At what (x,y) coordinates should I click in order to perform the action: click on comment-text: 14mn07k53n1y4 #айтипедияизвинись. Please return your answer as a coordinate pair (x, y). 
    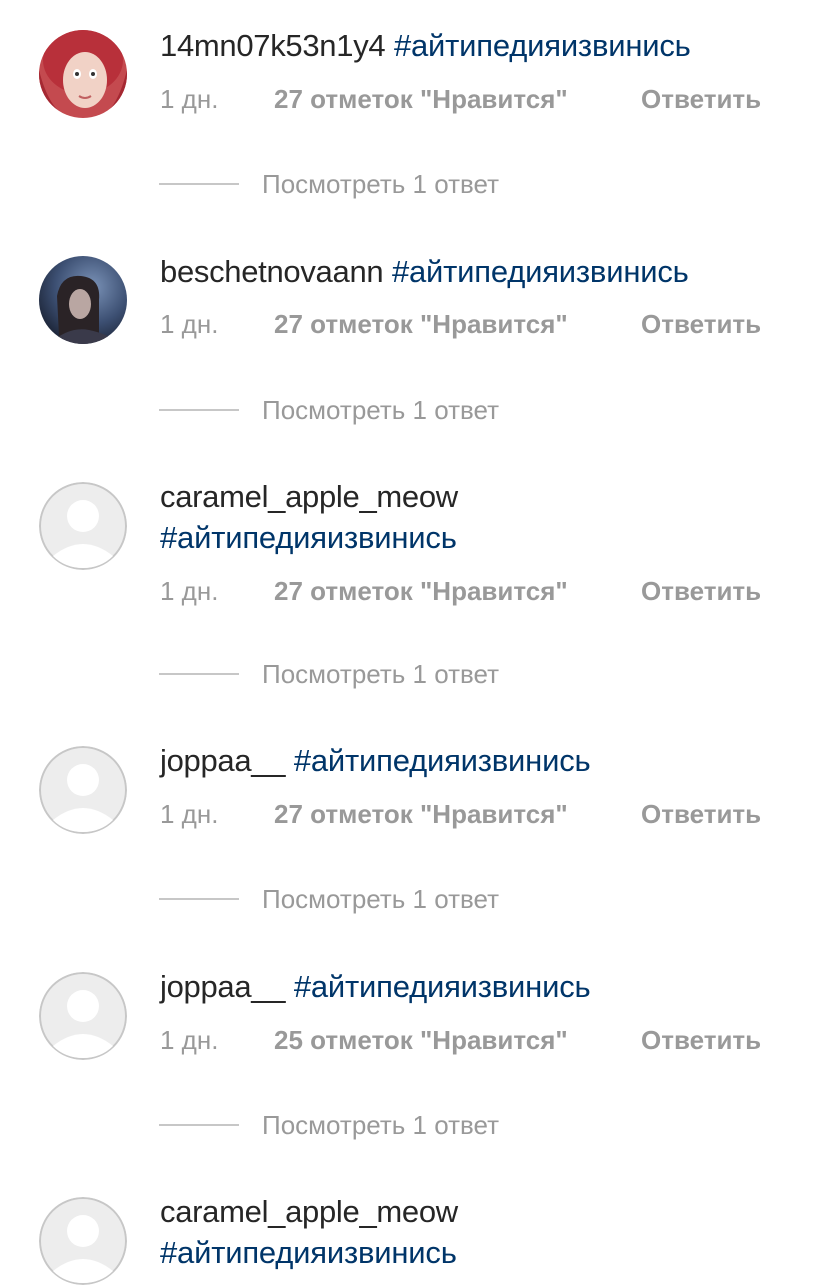
    Looking at the image, I should click on (483, 46).